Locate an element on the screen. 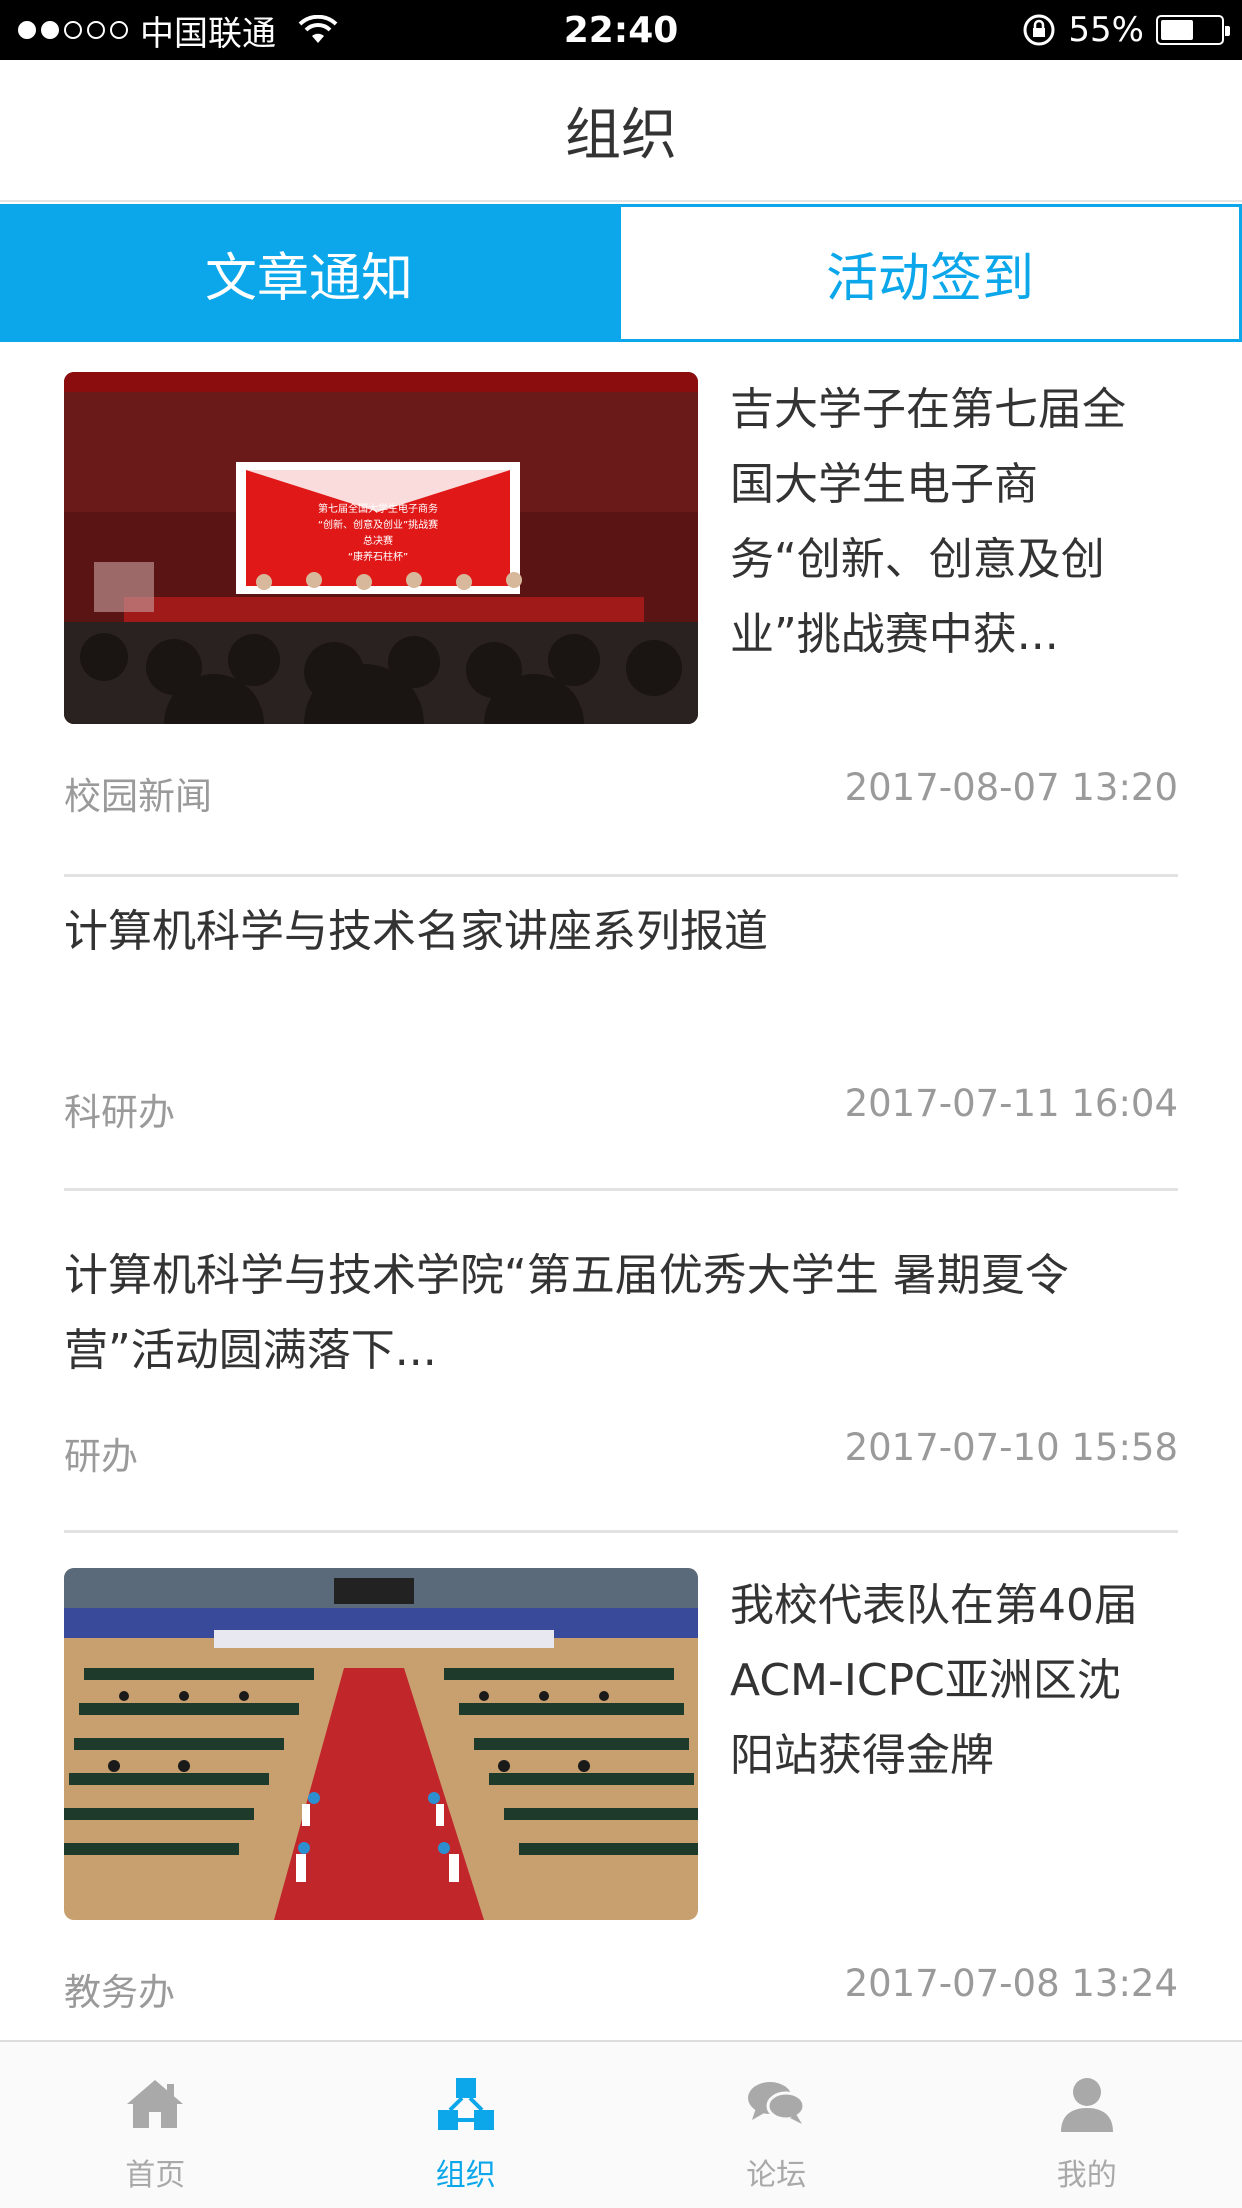  tabbar-item-forum: 论坛 is located at coordinates (776, 2125).